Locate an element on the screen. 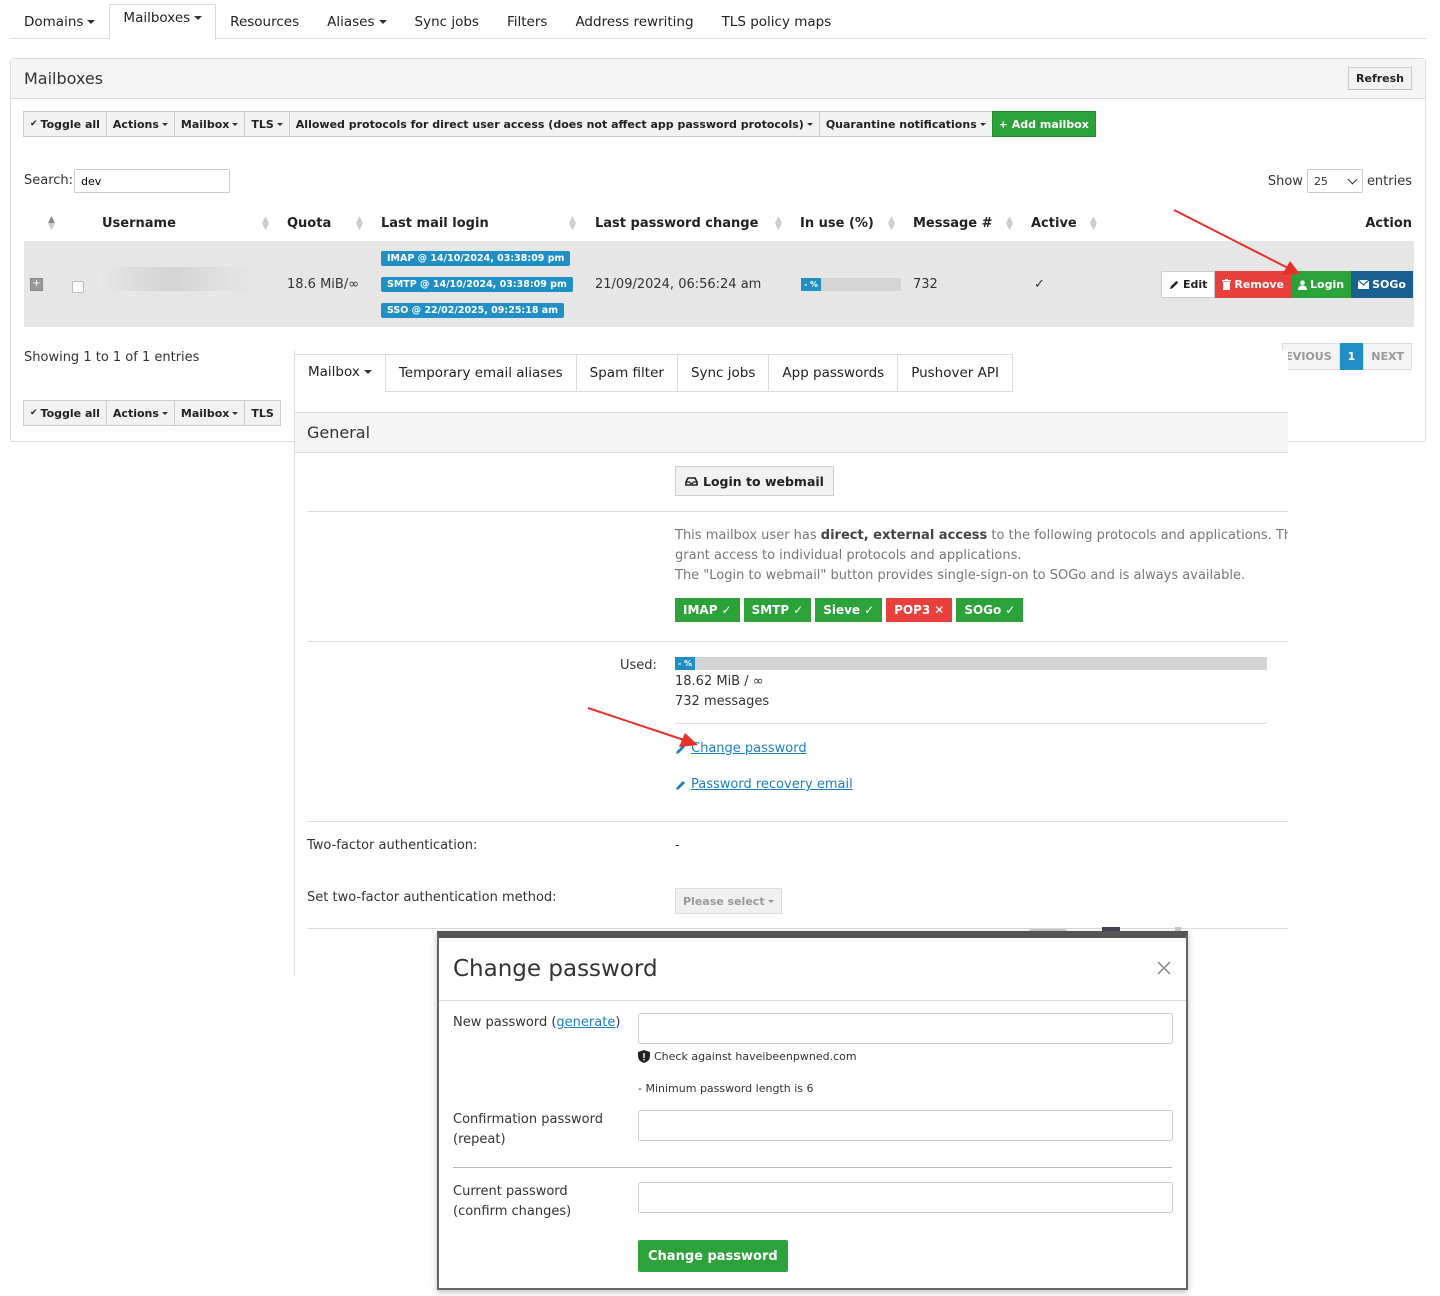 The image size is (1440, 1296). tab-label: Aliases is located at coordinates (351, 22).